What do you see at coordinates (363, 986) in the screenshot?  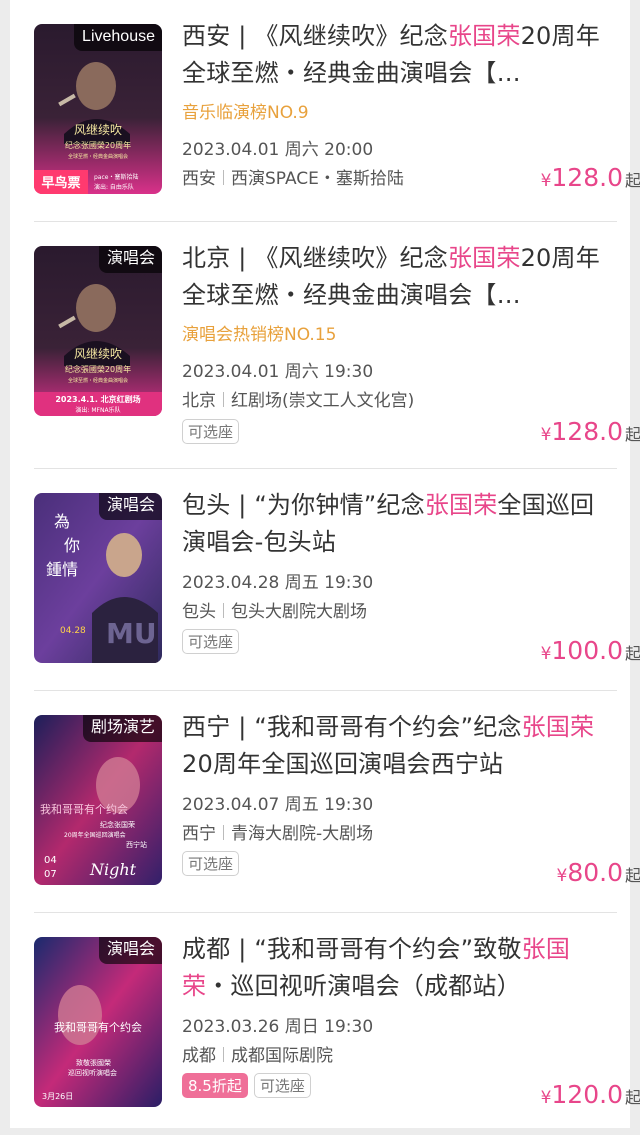 I see `title-text: ・巡回视听演唱会（成都站）` at bounding box center [363, 986].